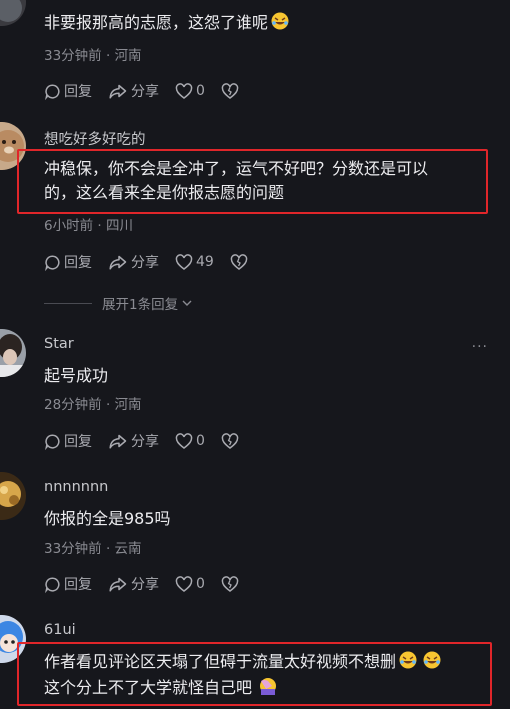 The height and width of the screenshot is (709, 510). Describe the element at coordinates (68, 303) in the screenshot. I see `divider` at that location.